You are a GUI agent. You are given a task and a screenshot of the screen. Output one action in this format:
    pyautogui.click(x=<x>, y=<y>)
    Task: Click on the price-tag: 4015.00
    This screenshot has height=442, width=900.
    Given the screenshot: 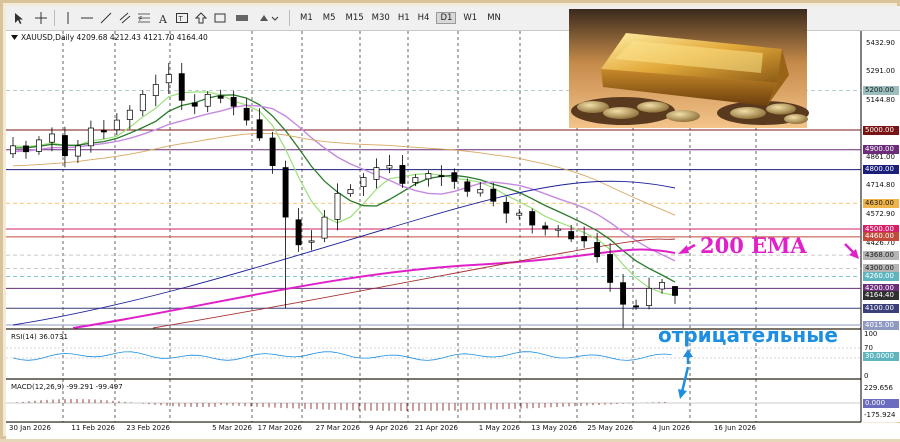 What is the action you would take?
    pyautogui.click(x=881, y=325)
    